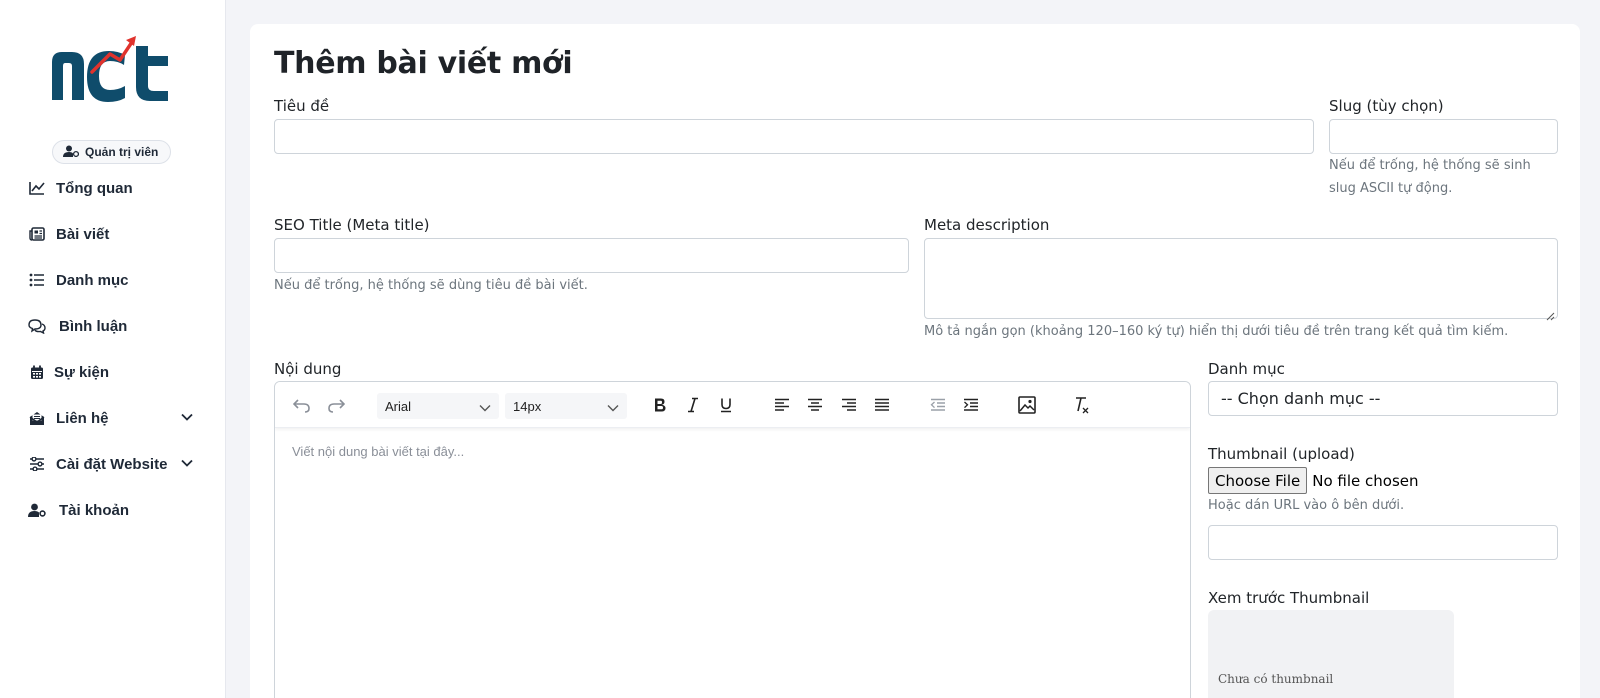  Describe the element at coordinates (1082, 405) in the screenshot. I see `clear-format-icon` at that location.